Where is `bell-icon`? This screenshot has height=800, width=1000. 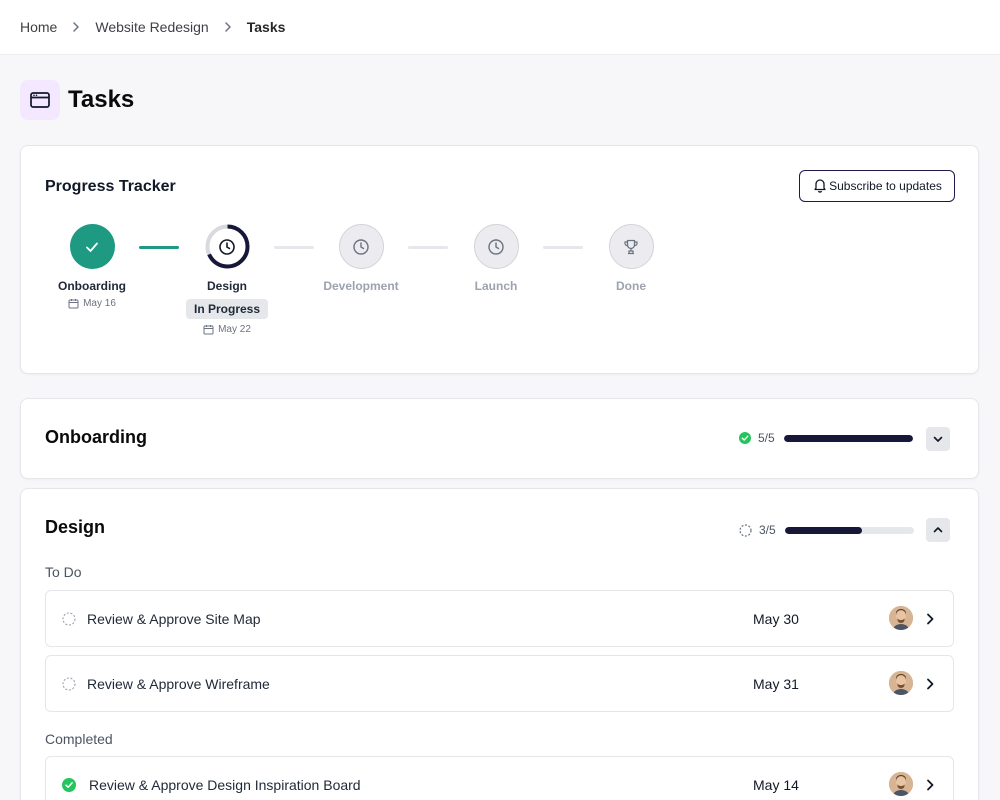 bell-icon is located at coordinates (820, 186).